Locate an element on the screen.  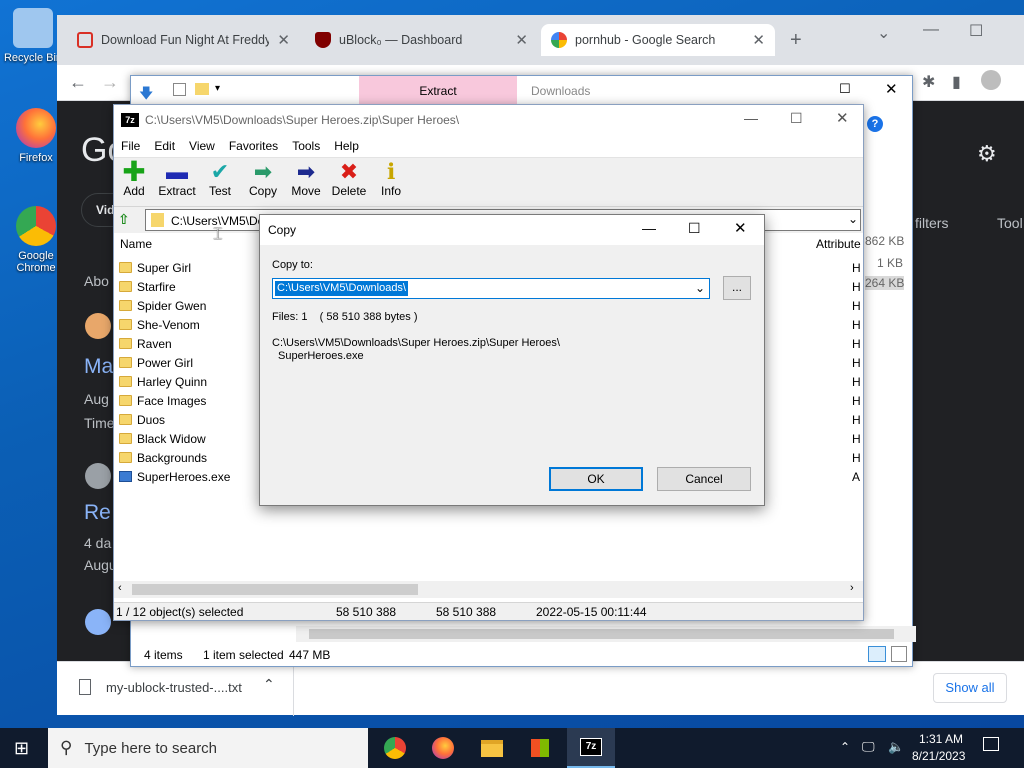
copy-button: ➡ Copy is located at coordinates (263, 179).